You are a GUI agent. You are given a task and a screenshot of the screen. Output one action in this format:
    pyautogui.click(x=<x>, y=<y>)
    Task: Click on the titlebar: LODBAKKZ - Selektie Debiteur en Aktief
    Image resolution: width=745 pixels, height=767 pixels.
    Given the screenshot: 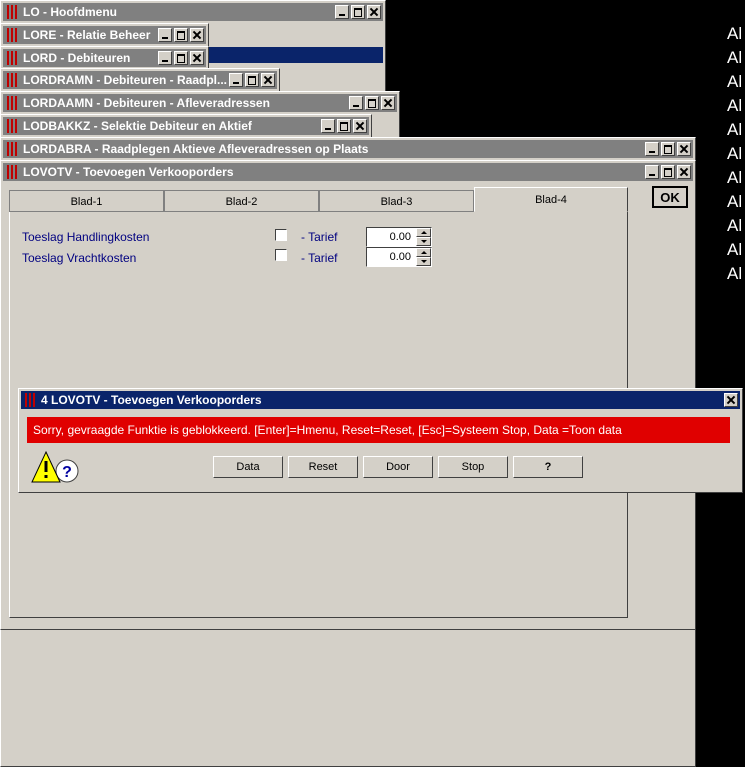 What is the action you would take?
    pyautogui.click(x=186, y=126)
    